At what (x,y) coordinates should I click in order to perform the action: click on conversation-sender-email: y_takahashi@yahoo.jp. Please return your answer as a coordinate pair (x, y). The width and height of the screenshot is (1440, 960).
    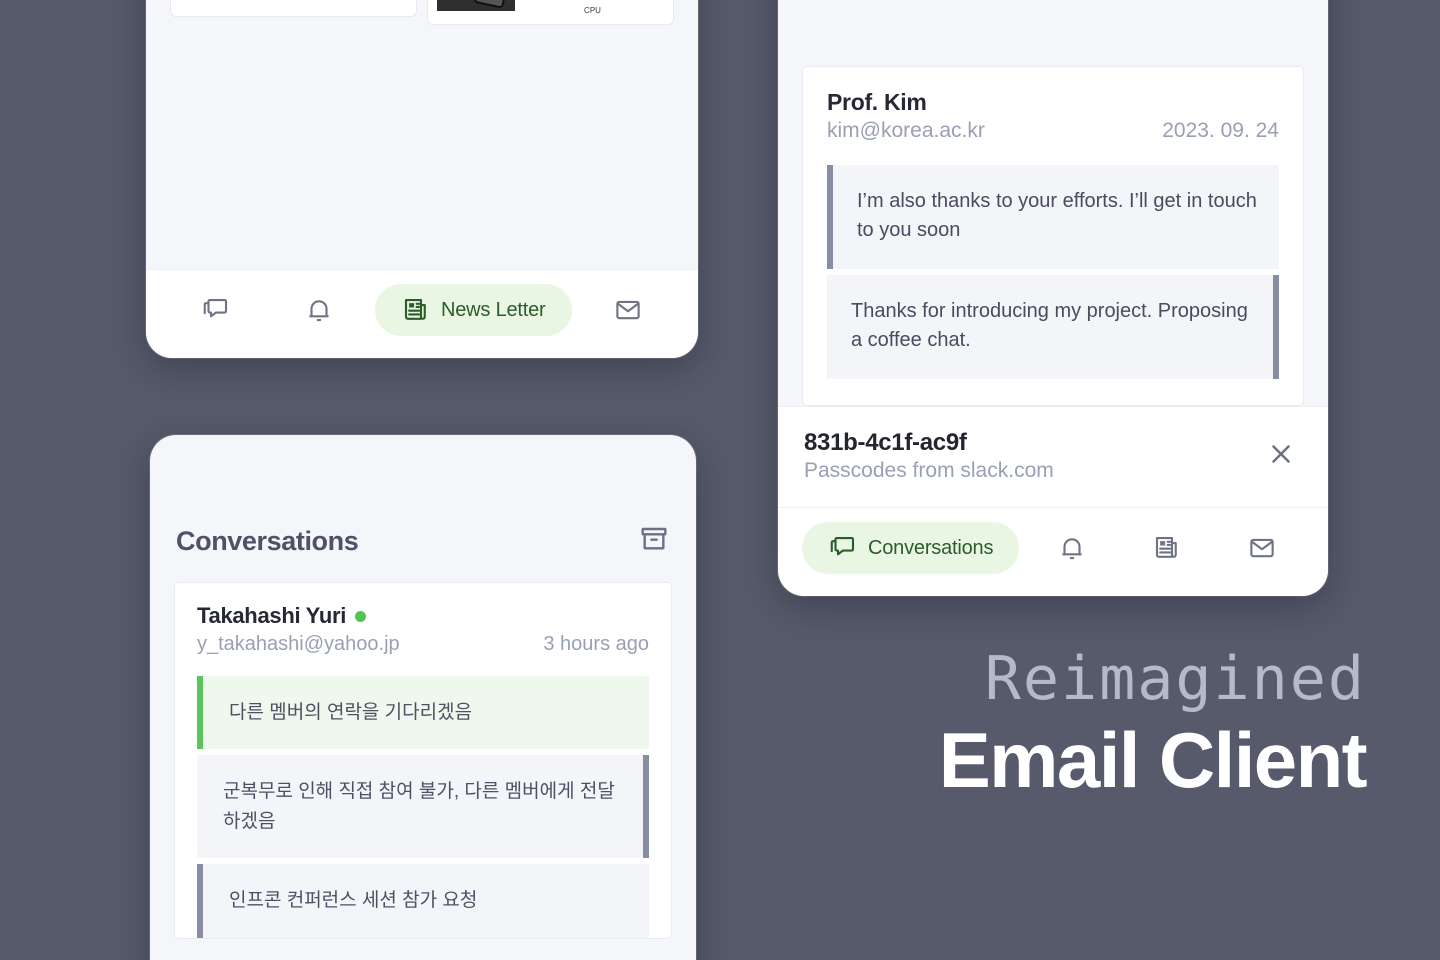
    Looking at the image, I should click on (298, 644).